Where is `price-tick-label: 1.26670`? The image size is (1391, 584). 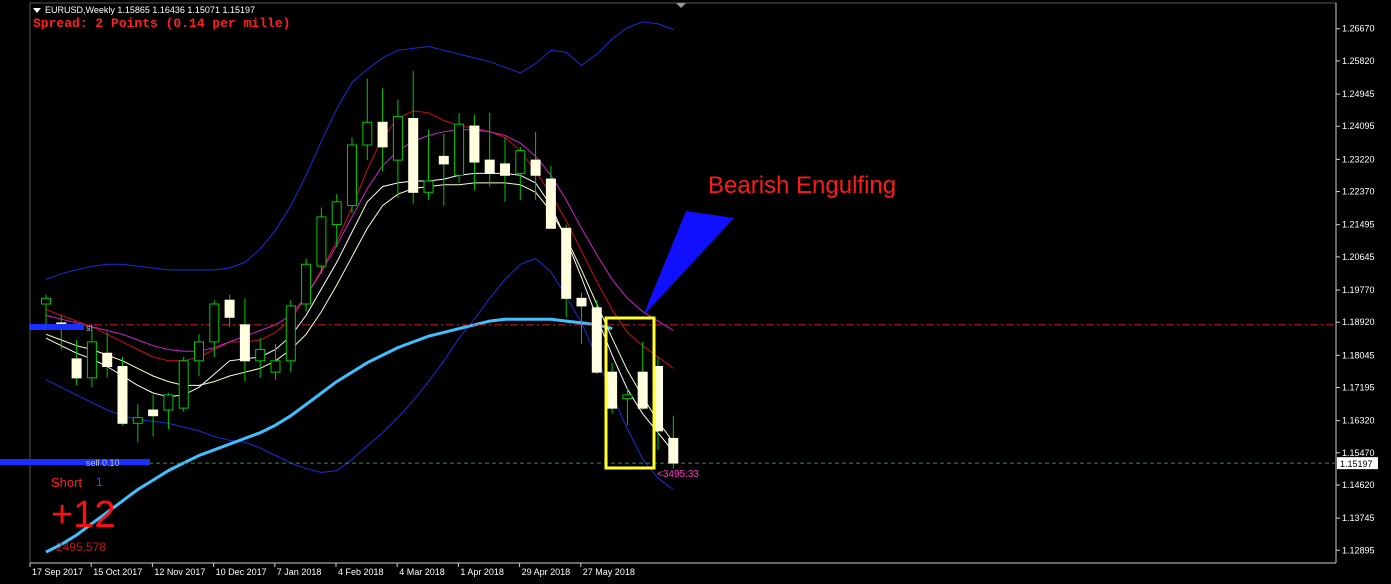 price-tick-label: 1.26670 is located at coordinates (1358, 29).